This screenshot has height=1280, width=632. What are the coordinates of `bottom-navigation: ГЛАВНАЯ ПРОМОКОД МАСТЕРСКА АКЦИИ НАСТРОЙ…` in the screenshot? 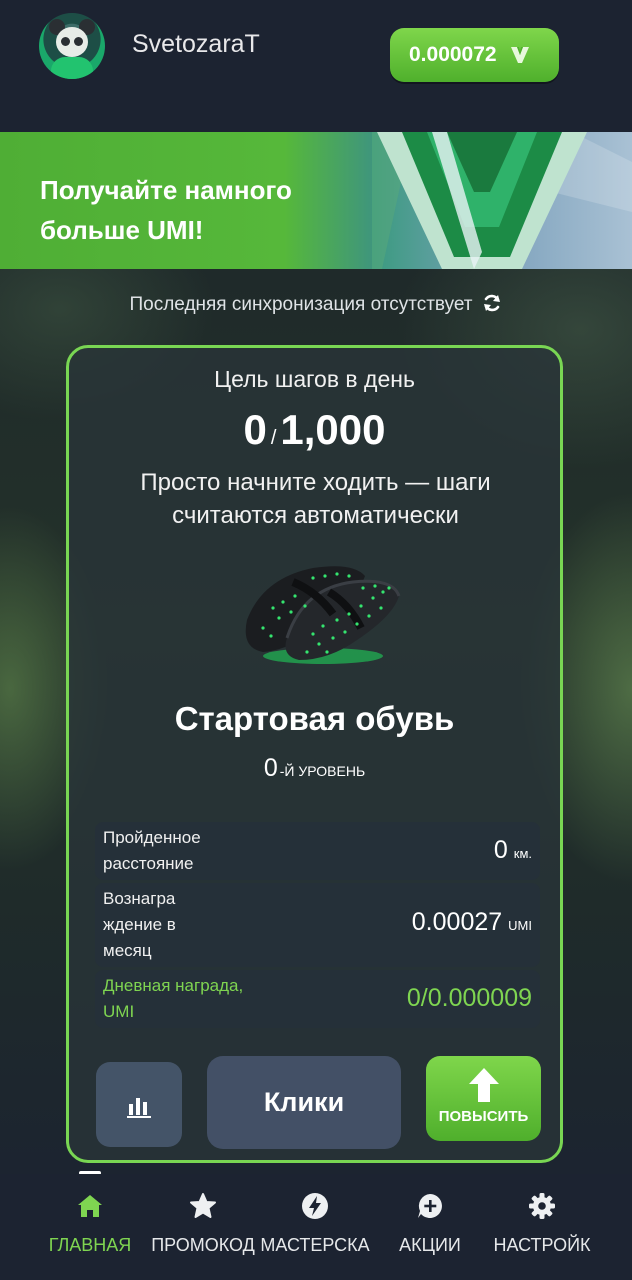 It's located at (316, 1227).